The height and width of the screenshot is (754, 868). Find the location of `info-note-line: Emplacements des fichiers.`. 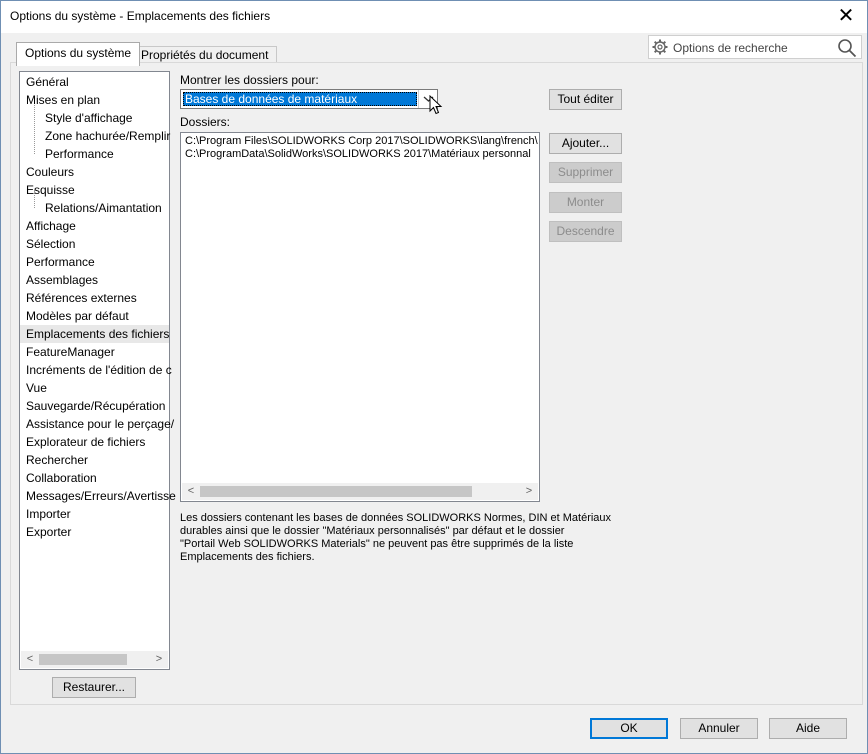

info-note-line: Emplacements des fichiers. is located at coordinates (247, 557).